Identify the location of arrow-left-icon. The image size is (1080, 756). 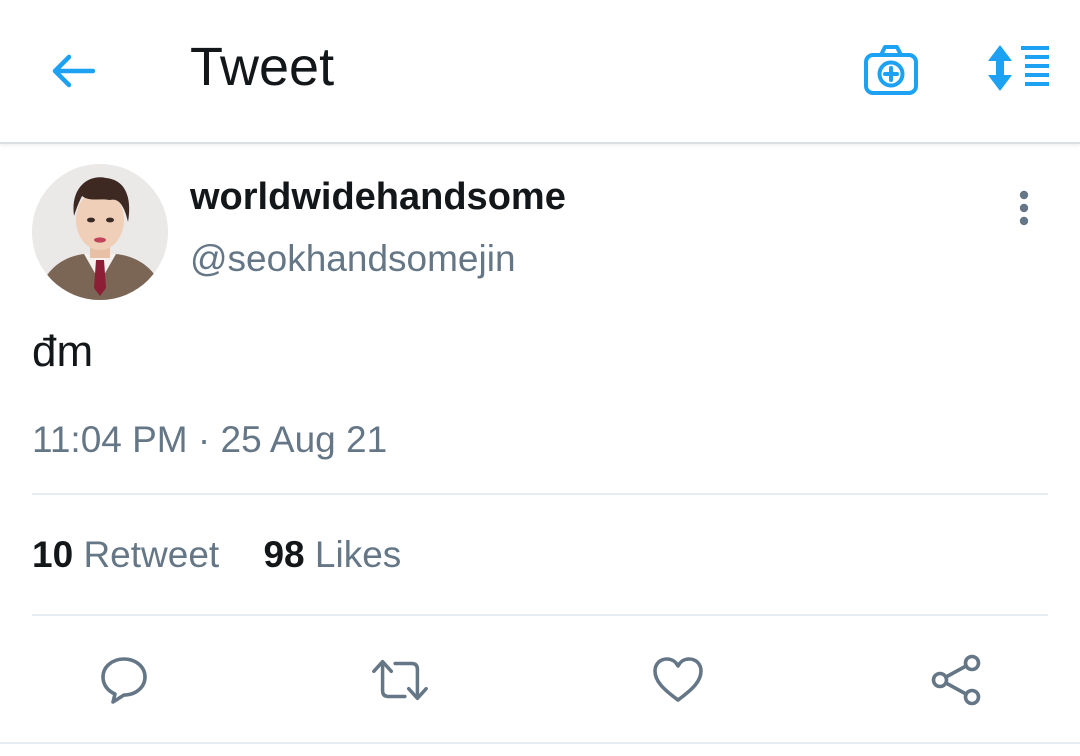
(74, 71).